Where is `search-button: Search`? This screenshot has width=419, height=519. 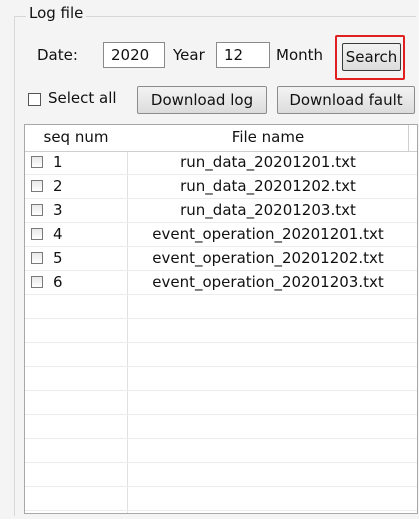 search-button: Search is located at coordinates (371, 57).